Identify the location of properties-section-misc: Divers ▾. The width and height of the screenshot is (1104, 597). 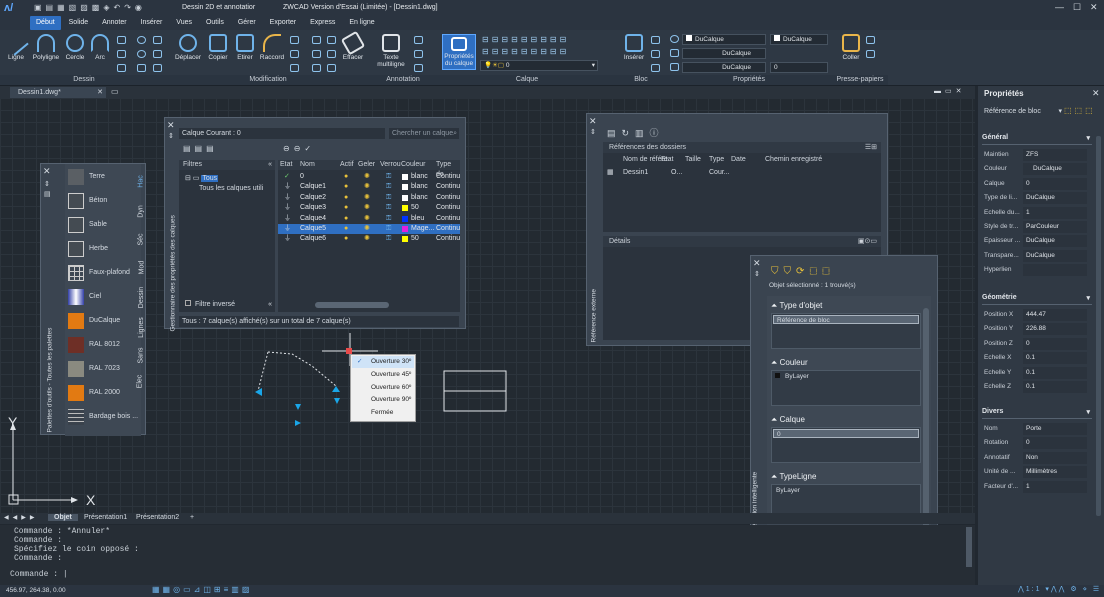
(1037, 413).